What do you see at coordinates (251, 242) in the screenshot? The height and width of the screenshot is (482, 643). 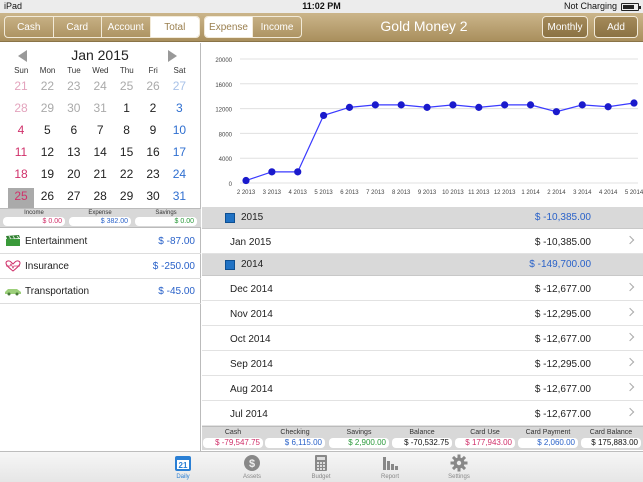 I see `month-label: Jan 2015` at bounding box center [251, 242].